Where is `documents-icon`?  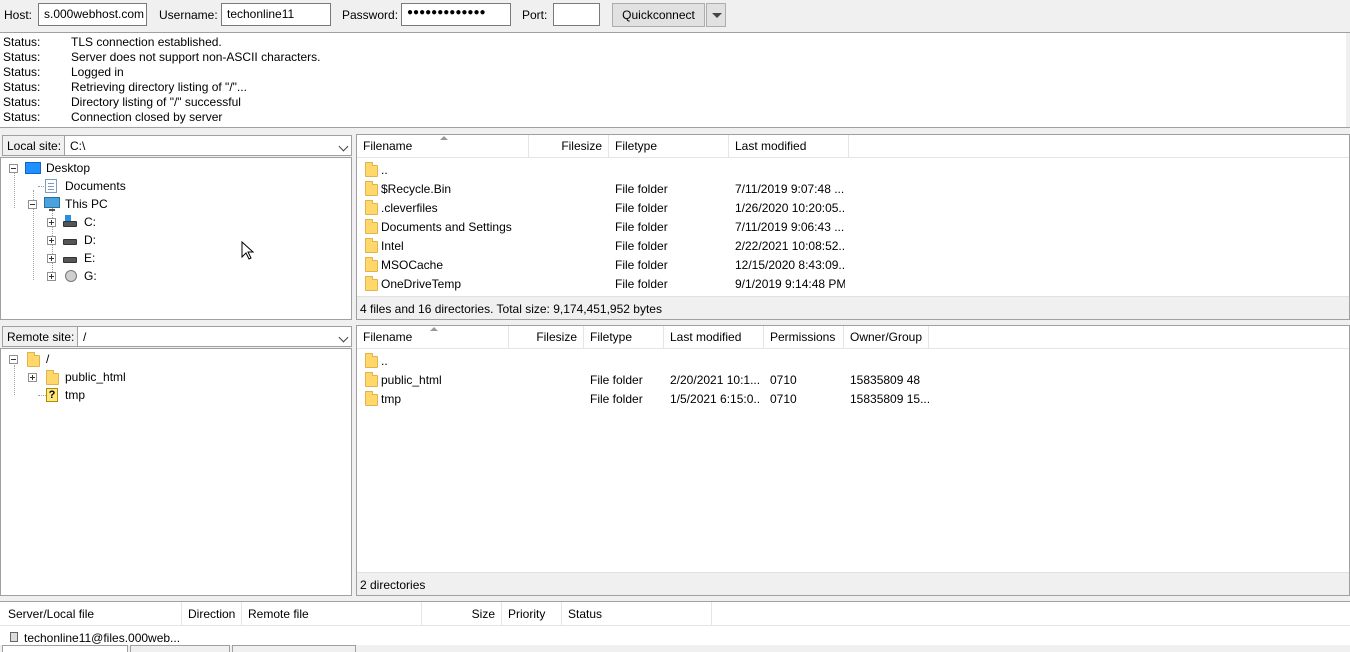 documents-icon is located at coordinates (51, 186).